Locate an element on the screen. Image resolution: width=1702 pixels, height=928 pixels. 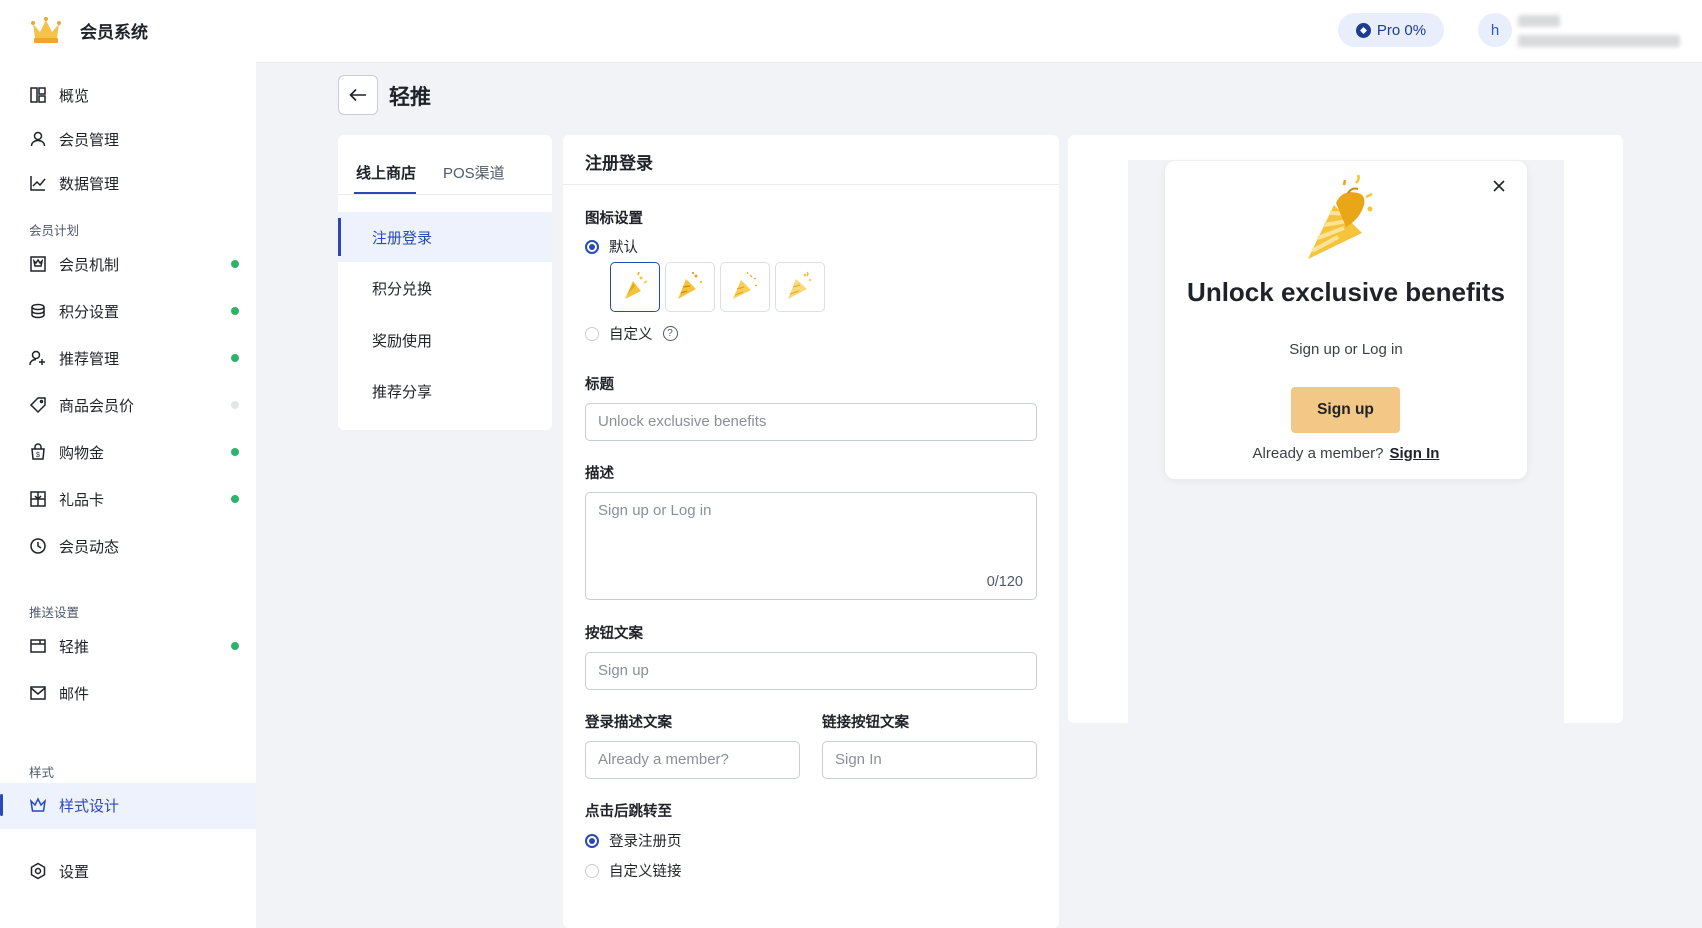
close-icon is located at coordinates (1499, 186).